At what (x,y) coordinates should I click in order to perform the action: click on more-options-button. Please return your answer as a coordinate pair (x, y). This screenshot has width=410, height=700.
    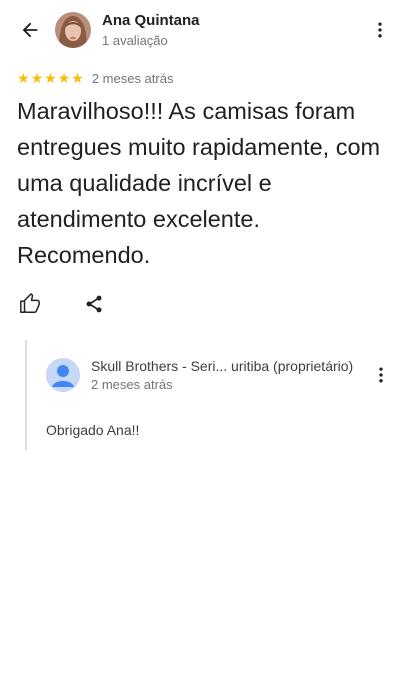
    Looking at the image, I should click on (380, 30).